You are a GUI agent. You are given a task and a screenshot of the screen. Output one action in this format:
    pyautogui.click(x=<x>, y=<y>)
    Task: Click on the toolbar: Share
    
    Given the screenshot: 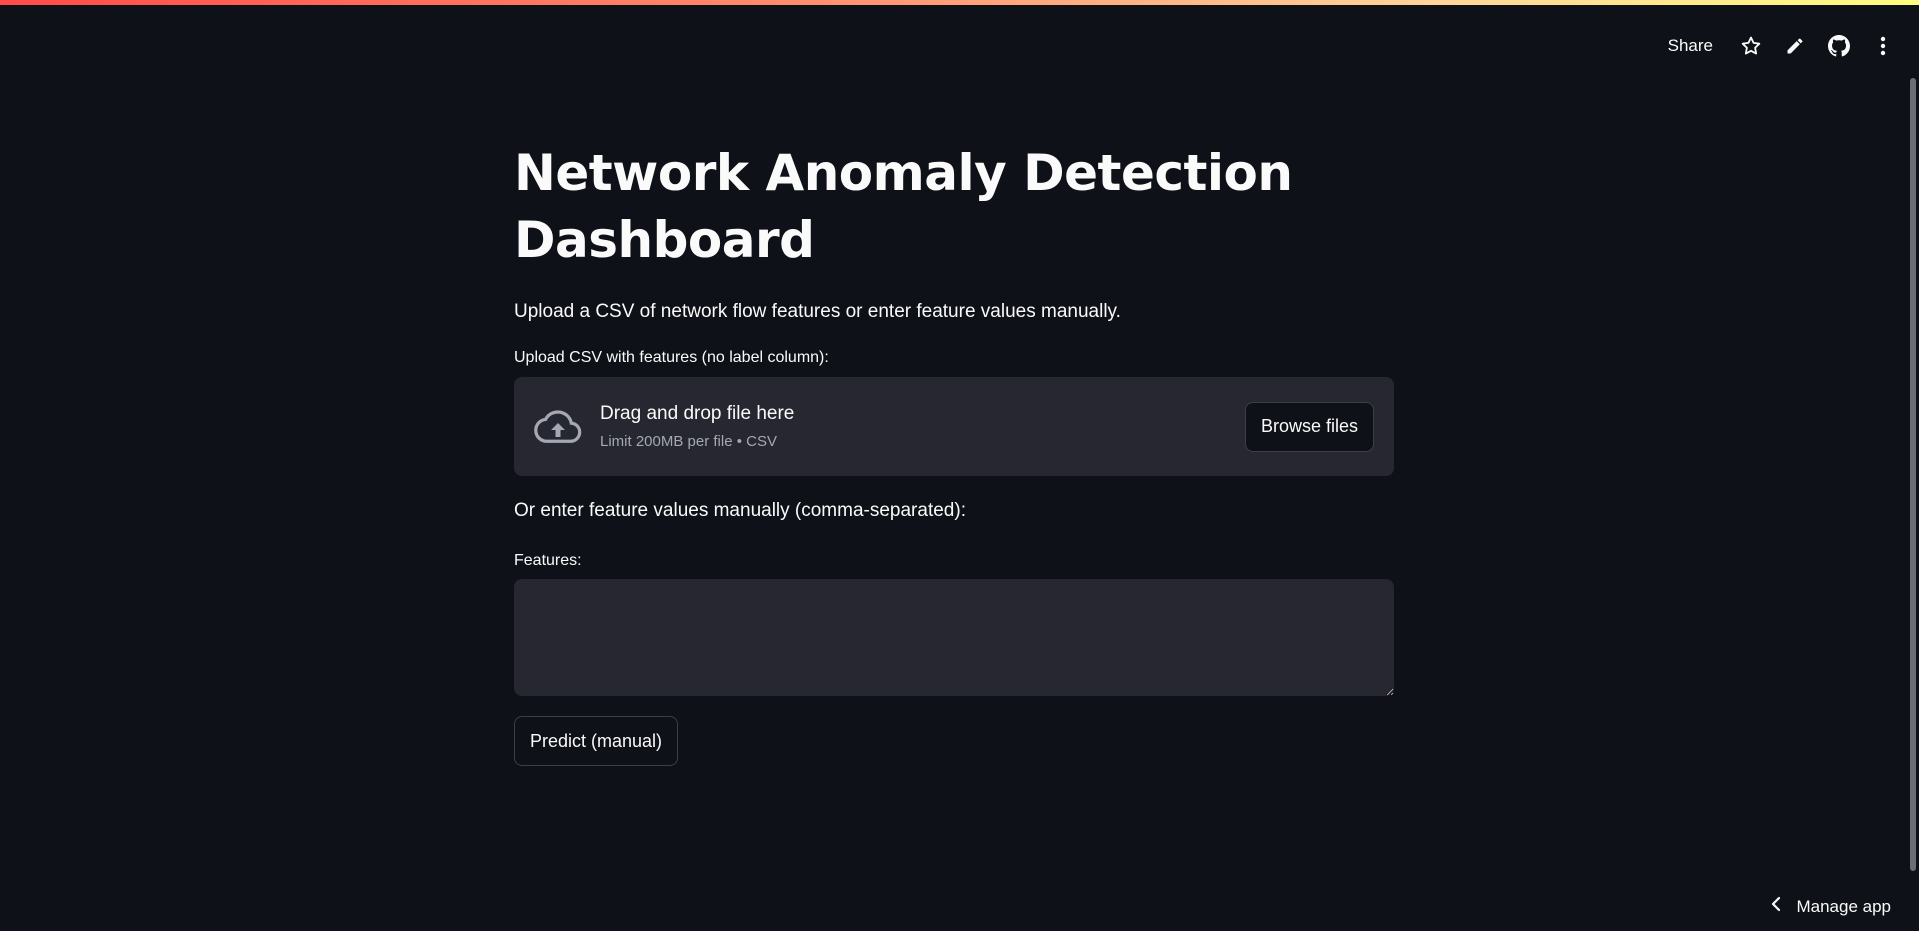 What is the action you would take?
    pyautogui.click(x=1781, y=46)
    